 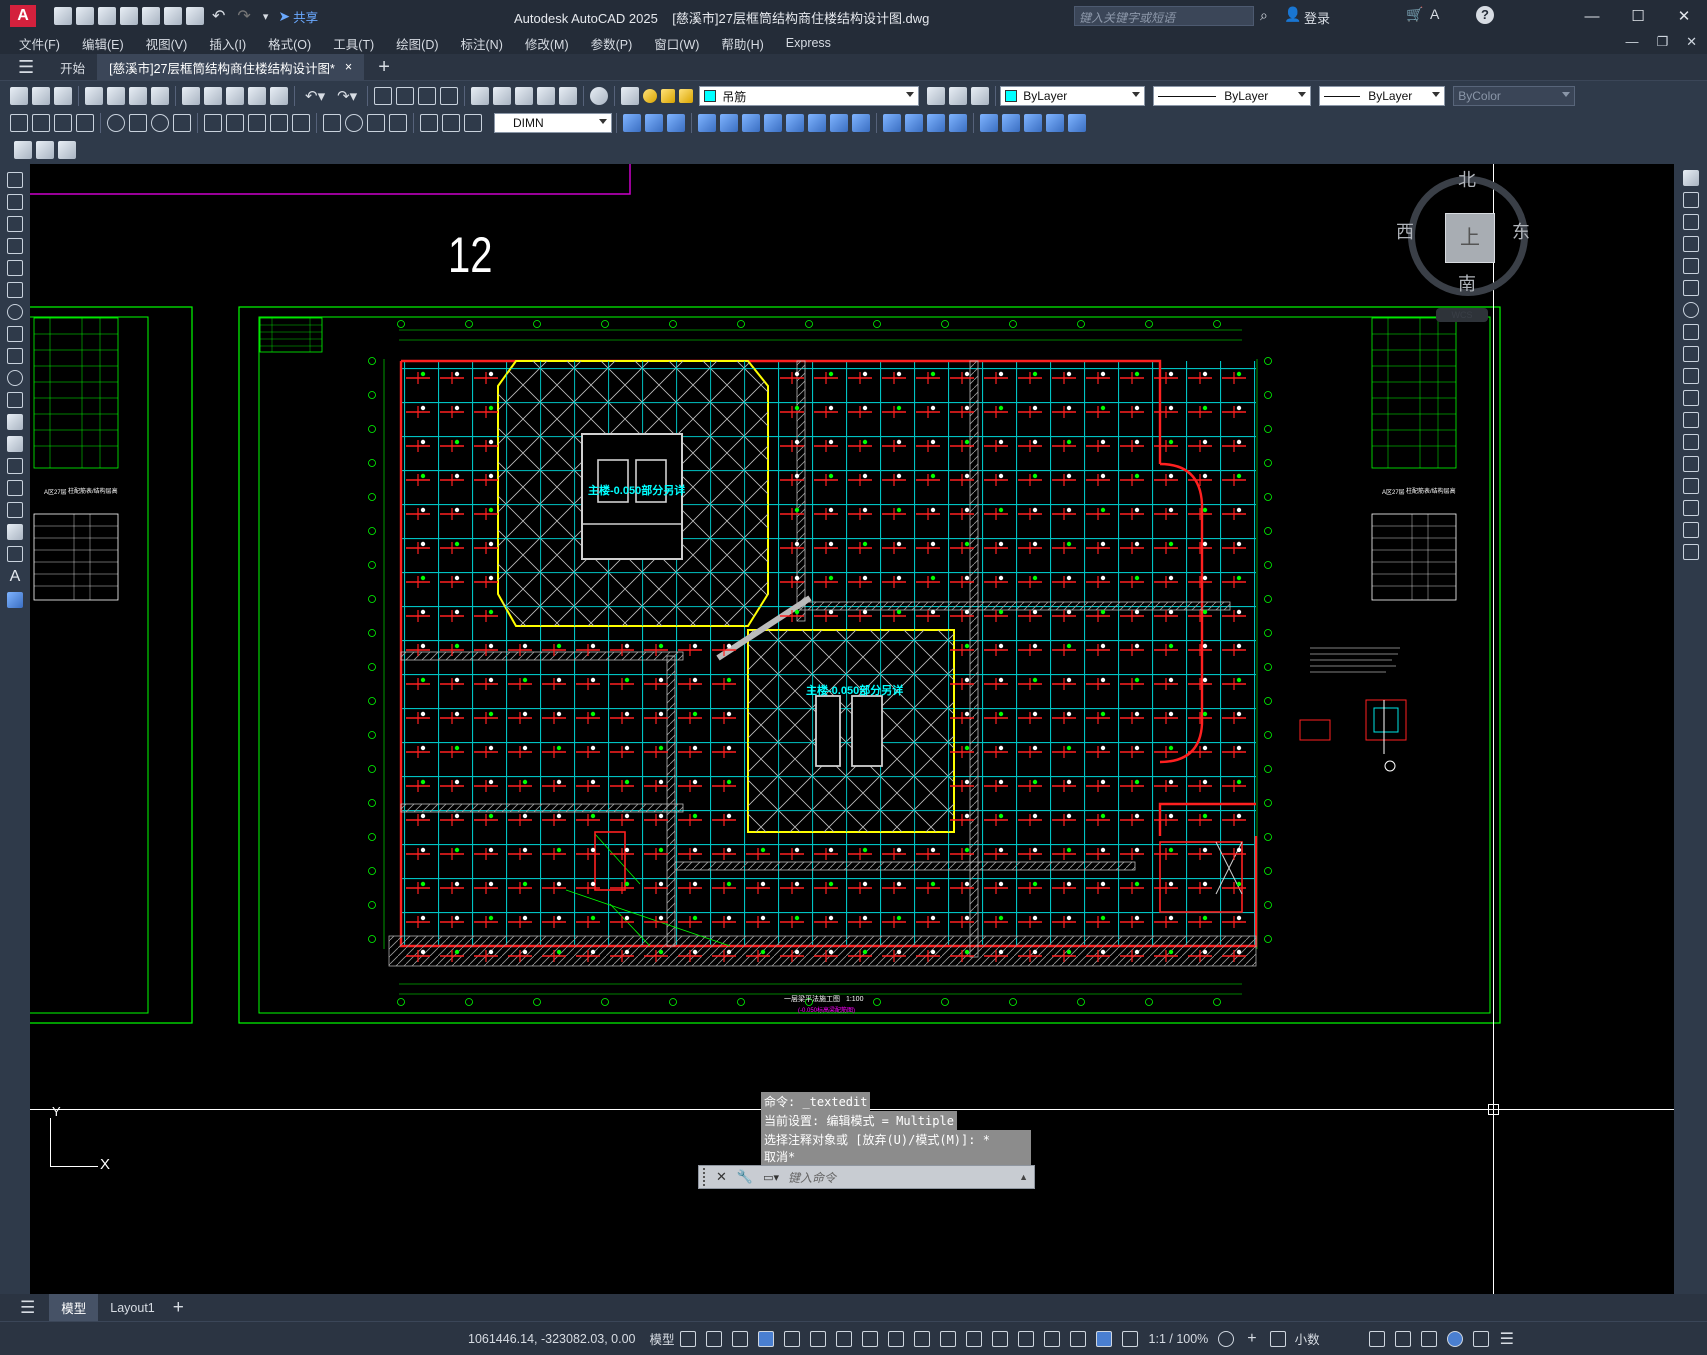 What do you see at coordinates (167, 43) in the screenshot?
I see `menu-item: 视图(V)` at bounding box center [167, 43].